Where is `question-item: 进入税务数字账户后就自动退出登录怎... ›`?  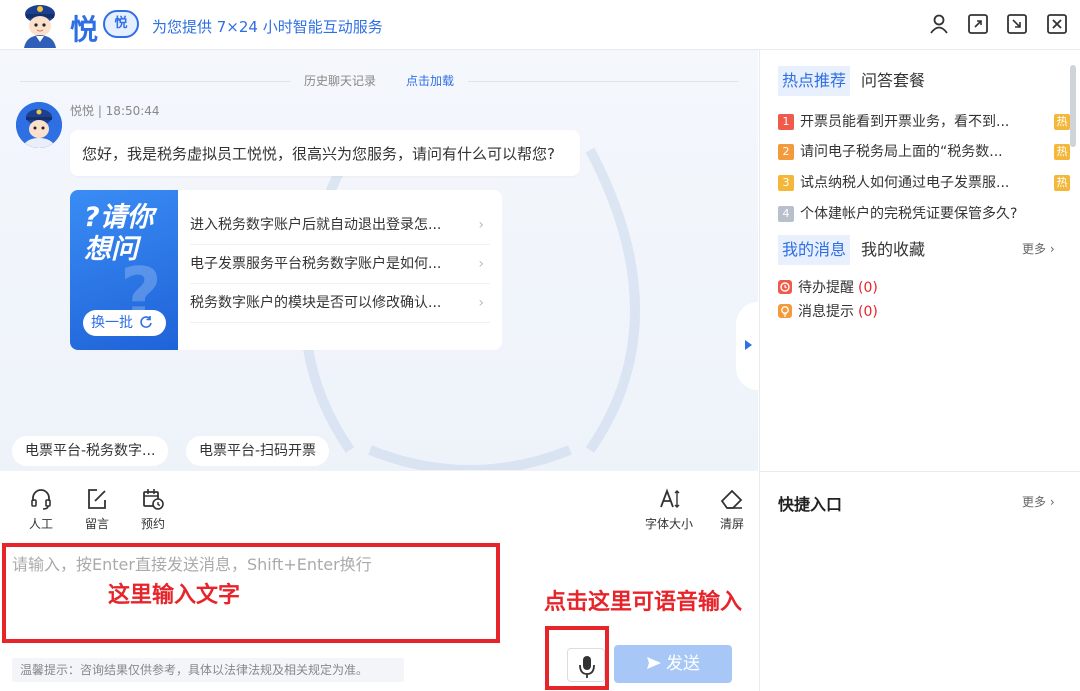
question-item: 进入税务数字账户后就自动退出登录怎... › is located at coordinates (340, 225).